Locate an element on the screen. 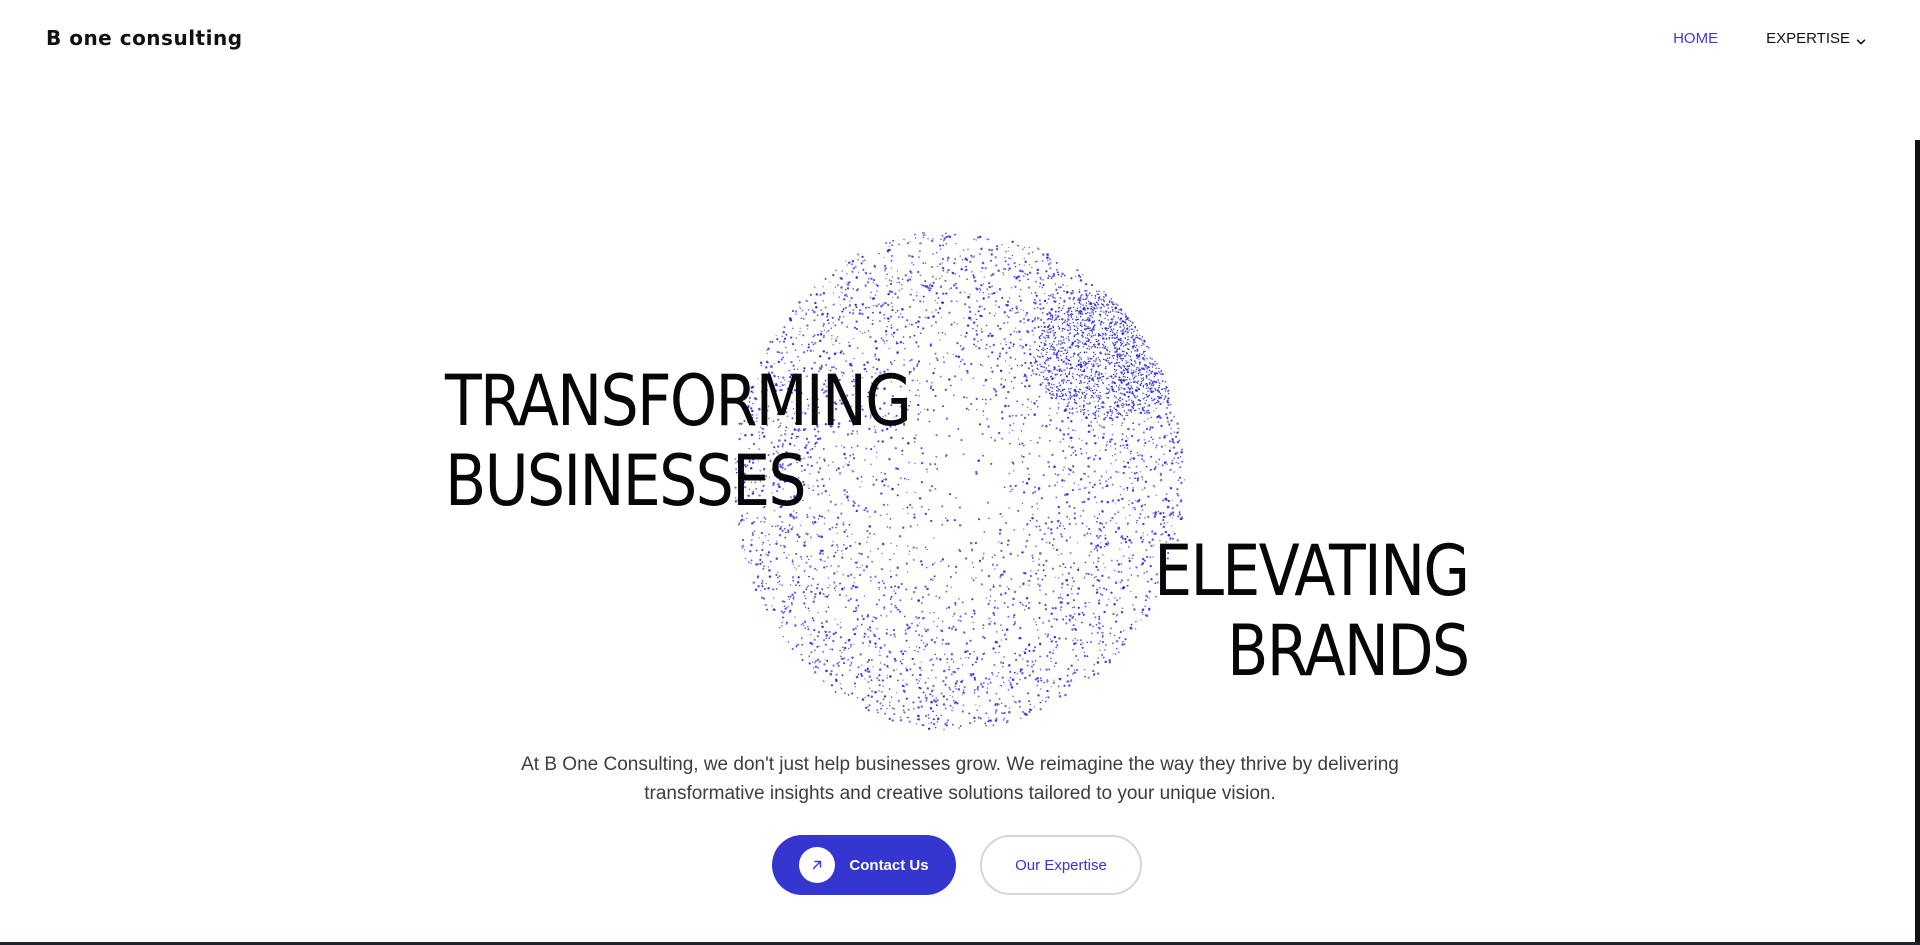 This screenshot has width=1920, height=945. nav-item-expertise-label: EXPERTISE is located at coordinates (1808, 38).